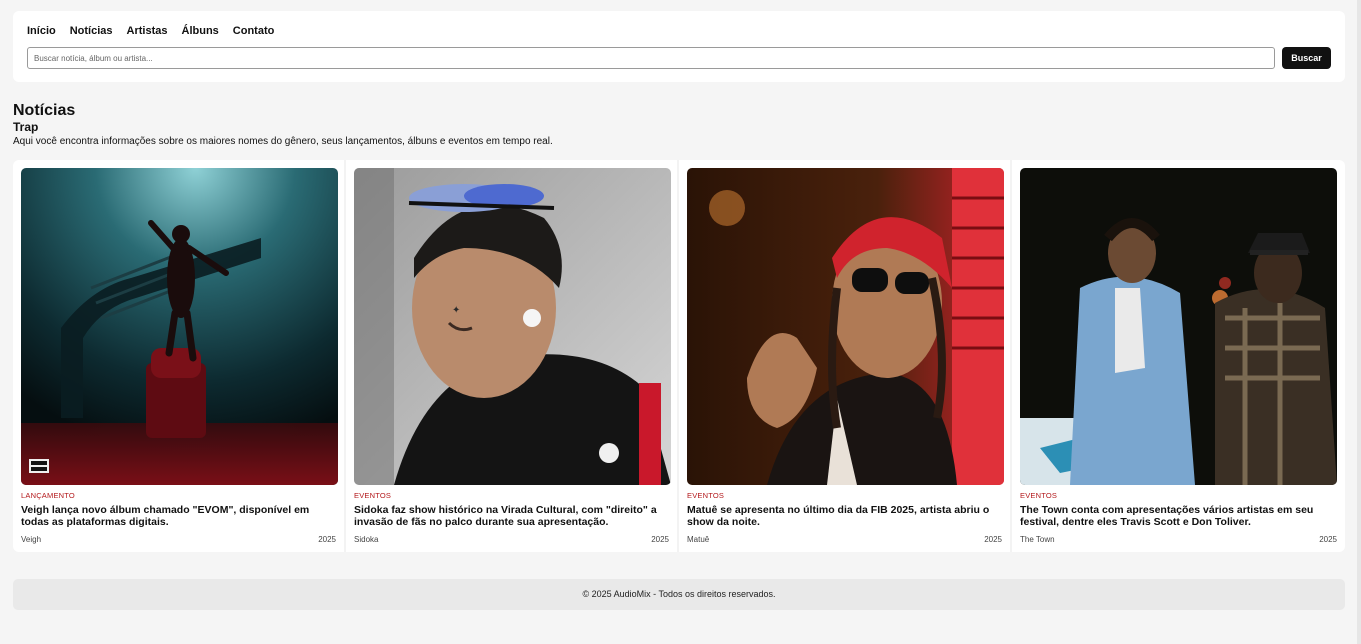 The image size is (1361, 644). I want to click on news-artist: Veigh, so click(31, 539).